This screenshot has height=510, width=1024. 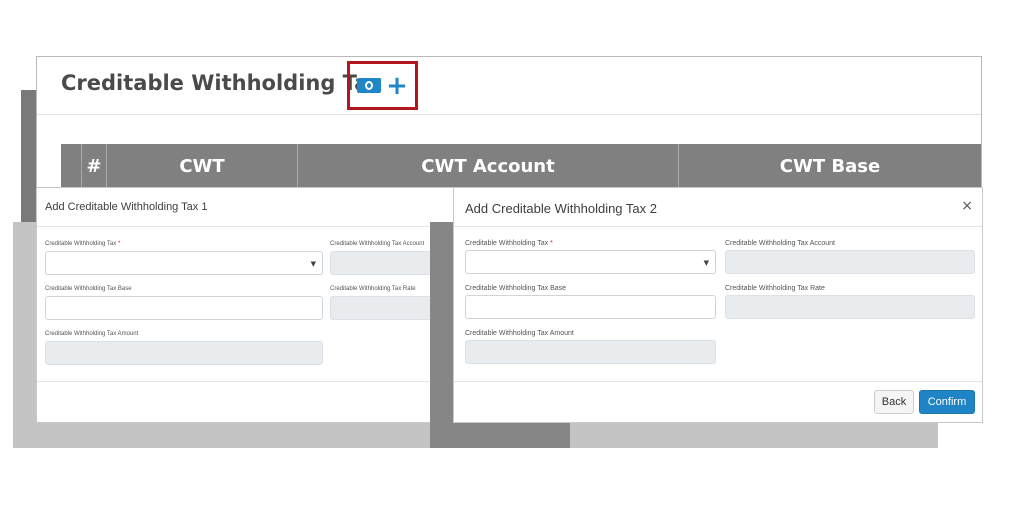 I want to click on column-header-cwt: CWT, so click(x=202, y=166).